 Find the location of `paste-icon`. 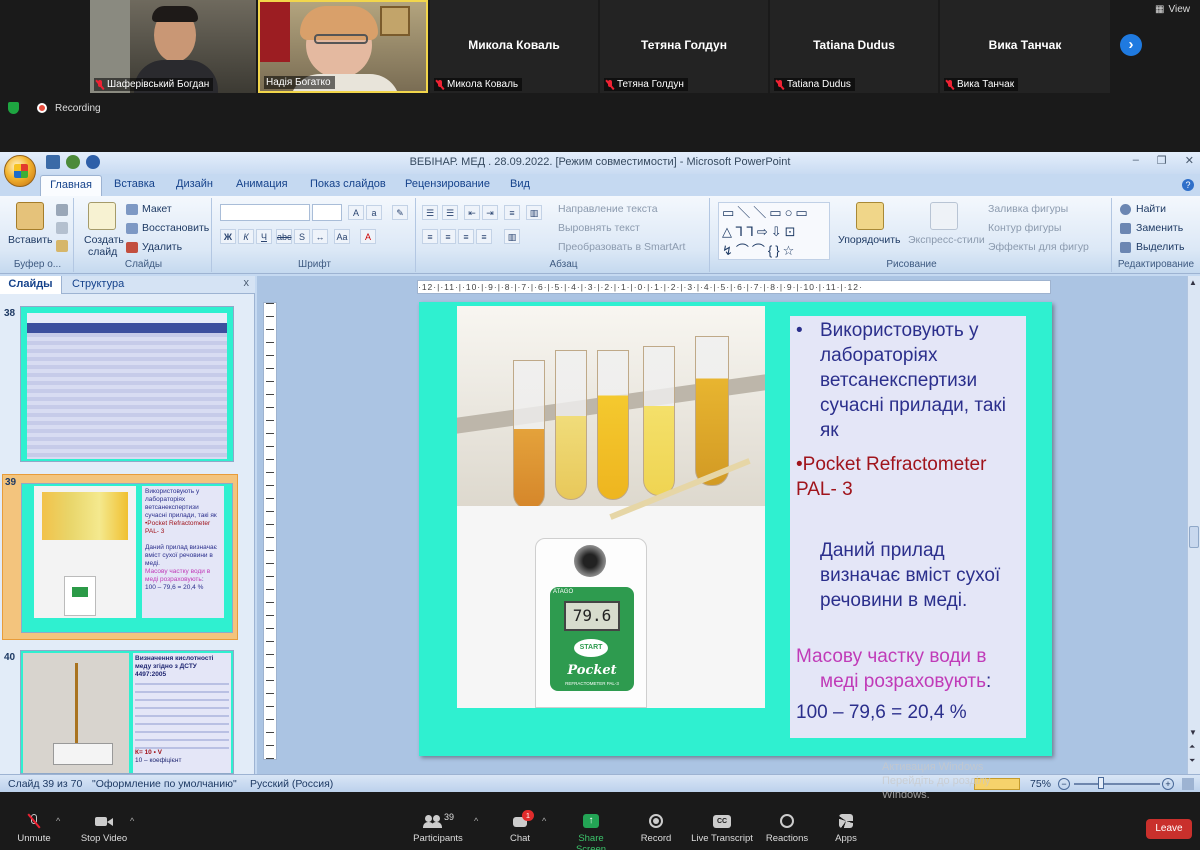

paste-icon is located at coordinates (30, 216).